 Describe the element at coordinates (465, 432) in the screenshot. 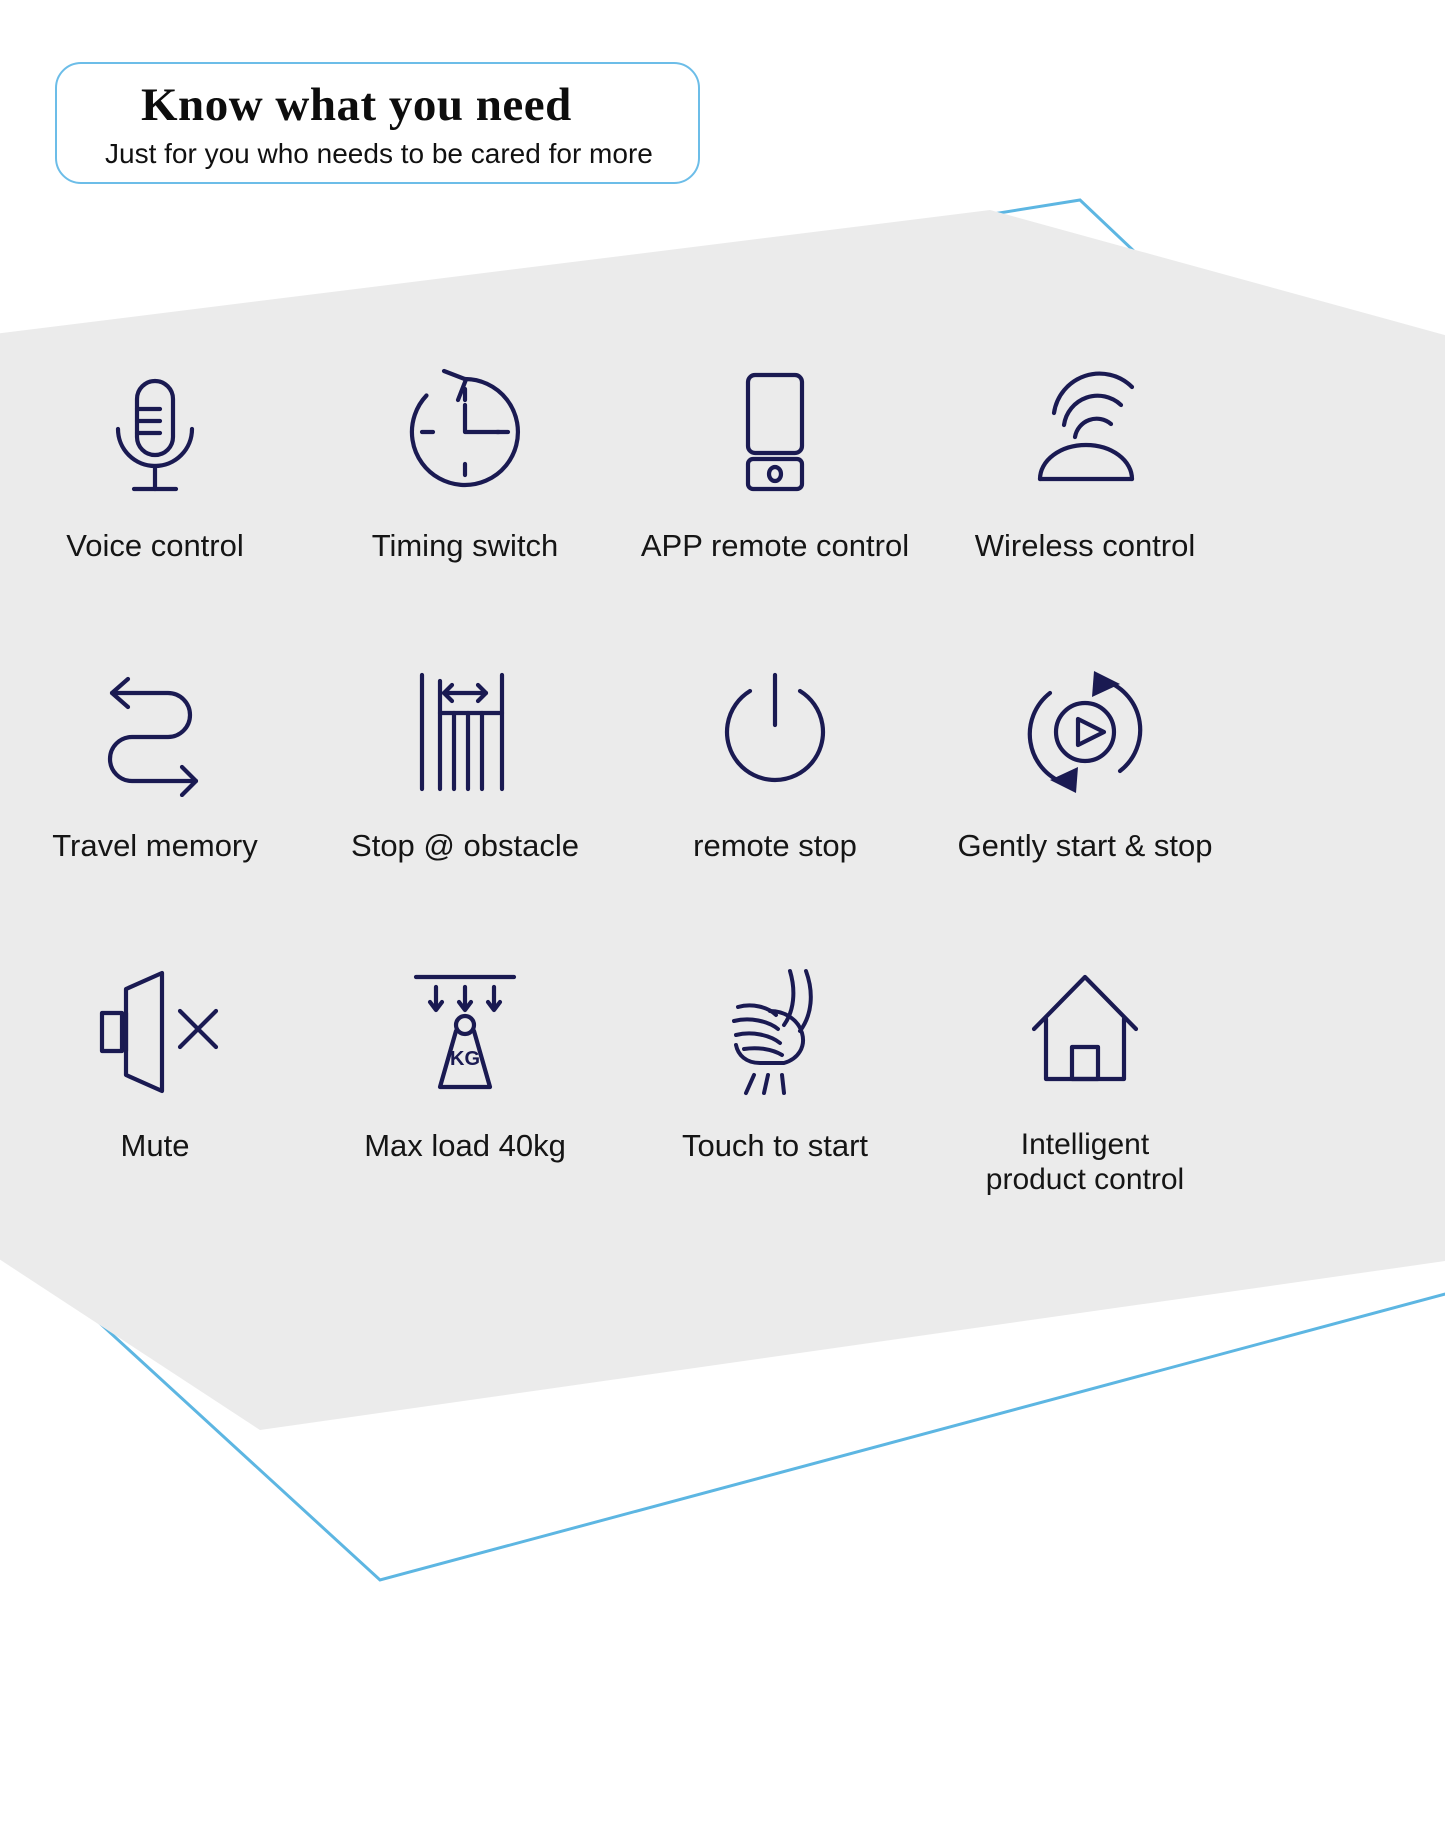

I see `clock-timer-icon` at that location.